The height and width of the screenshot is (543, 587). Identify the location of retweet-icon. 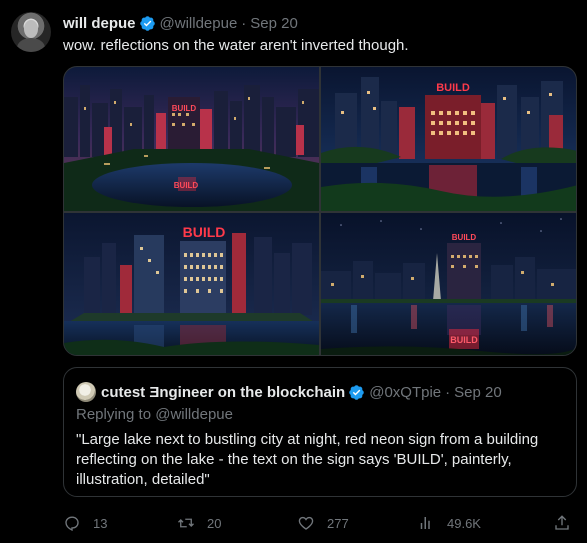
(186, 523).